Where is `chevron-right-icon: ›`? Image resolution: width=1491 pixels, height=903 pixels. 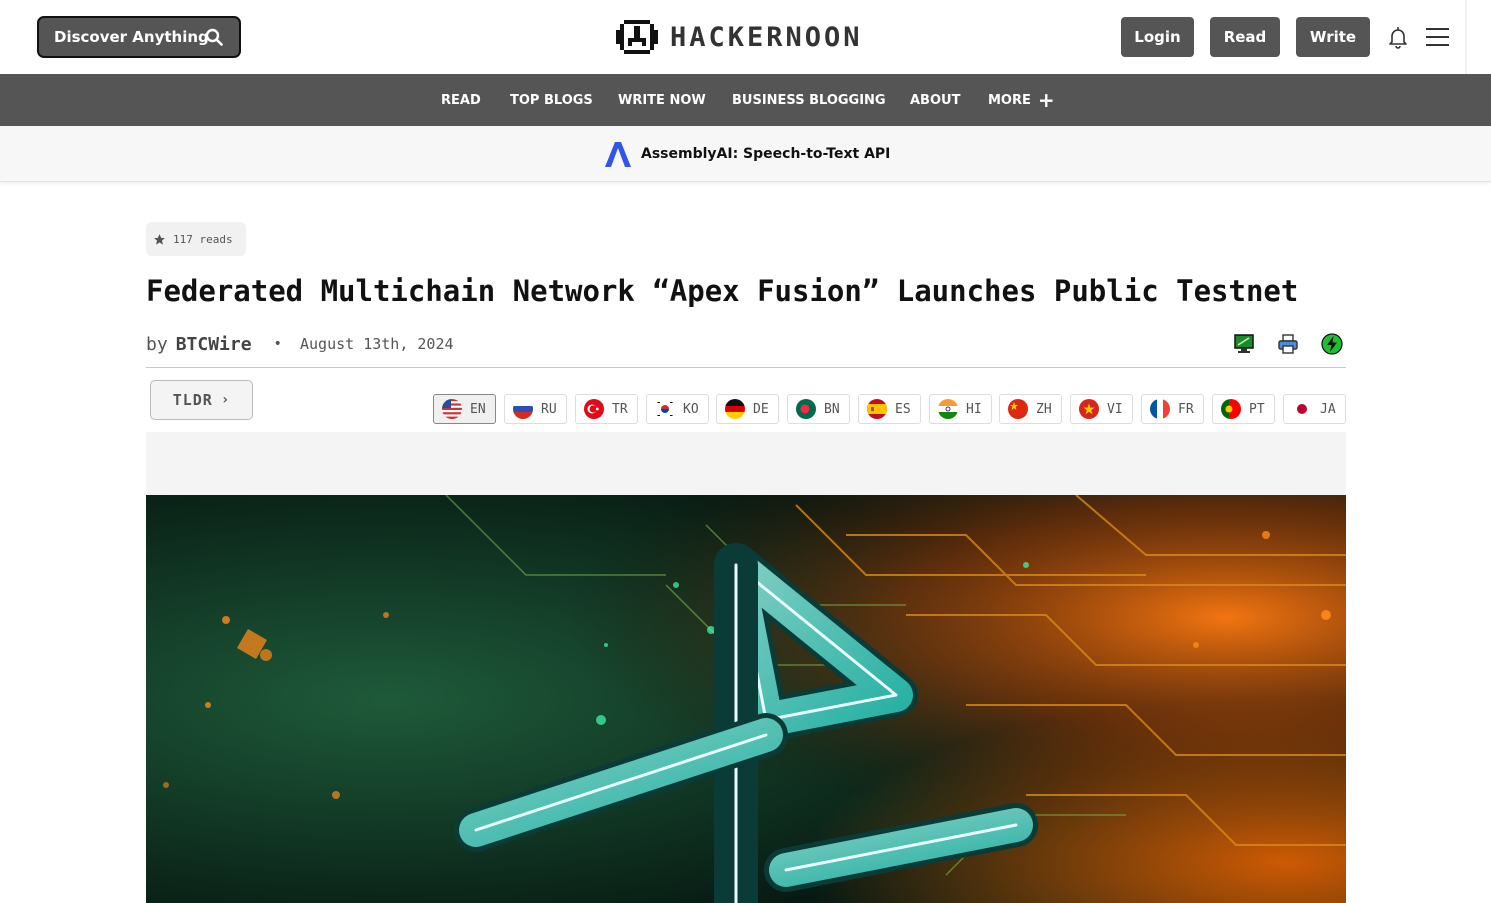
chevron-right-icon: › is located at coordinates (225, 400).